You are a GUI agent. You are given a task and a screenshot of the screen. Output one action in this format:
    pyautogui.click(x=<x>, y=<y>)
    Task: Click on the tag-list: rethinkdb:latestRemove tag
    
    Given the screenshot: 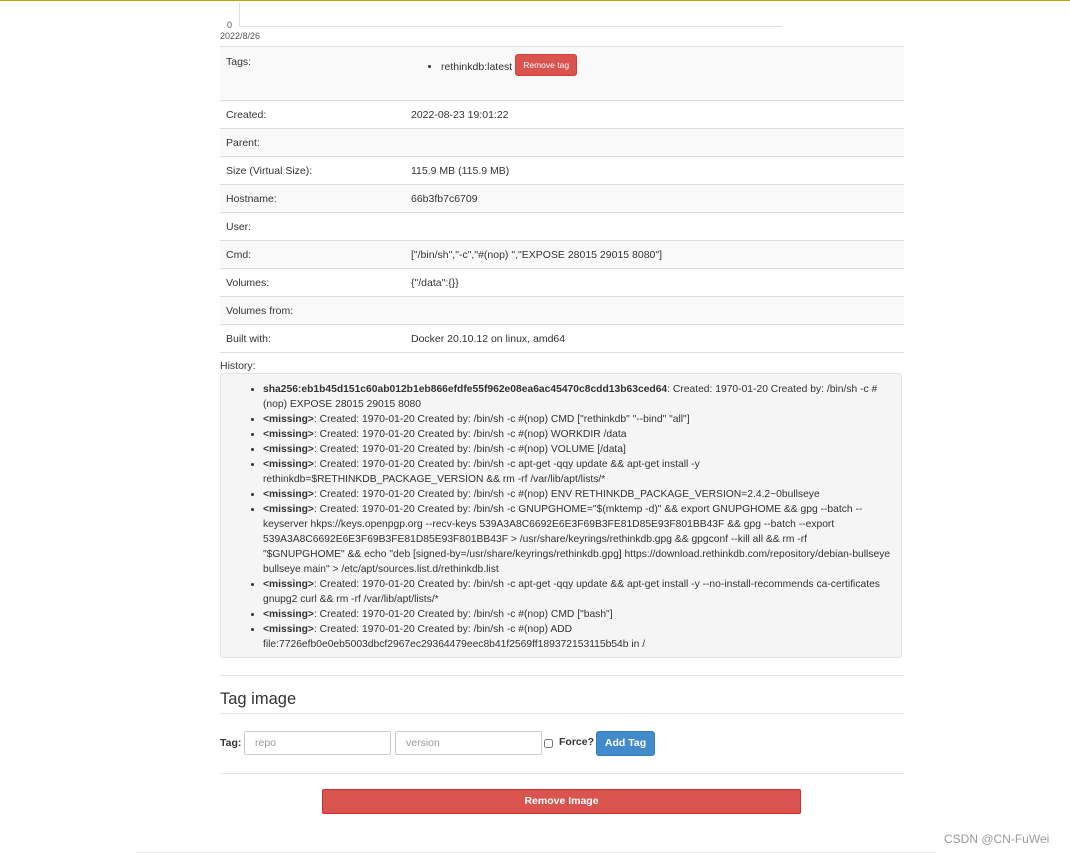 What is the action you would take?
    pyautogui.click(x=654, y=66)
    